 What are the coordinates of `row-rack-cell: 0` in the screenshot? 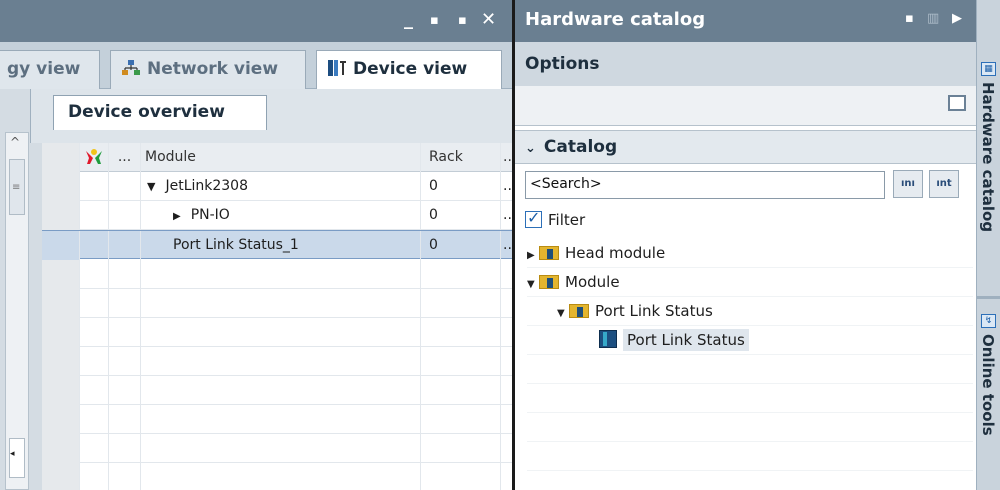 It's located at (461, 245).